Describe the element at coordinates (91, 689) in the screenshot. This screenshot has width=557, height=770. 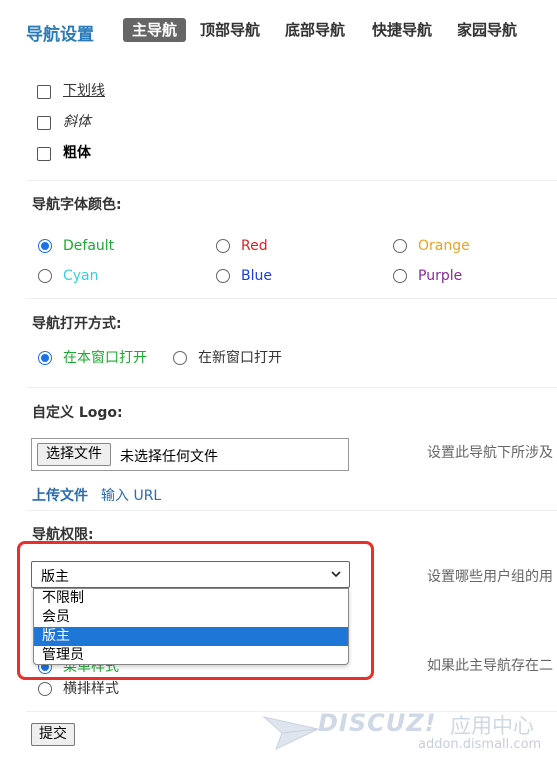
I see `style-horizontal-label: 横排样式` at that location.